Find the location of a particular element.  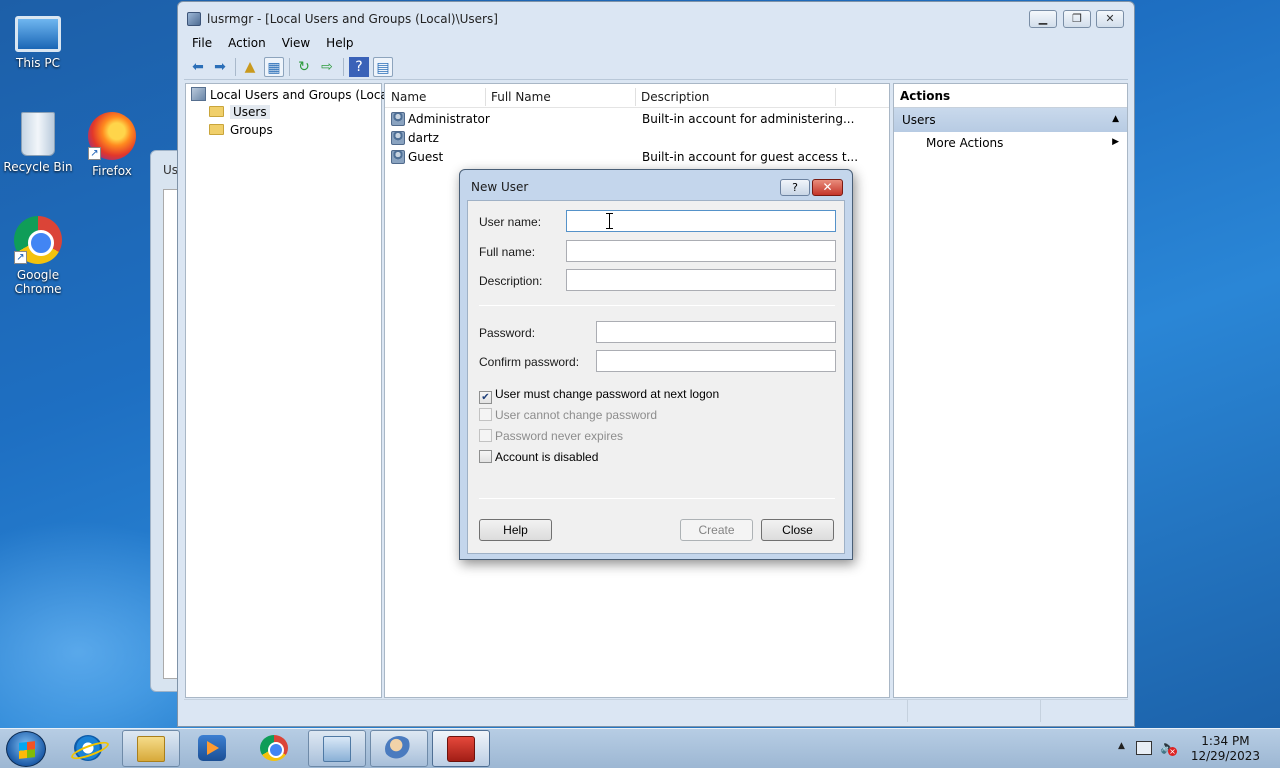

full-name-label: Full name: is located at coordinates (507, 252).